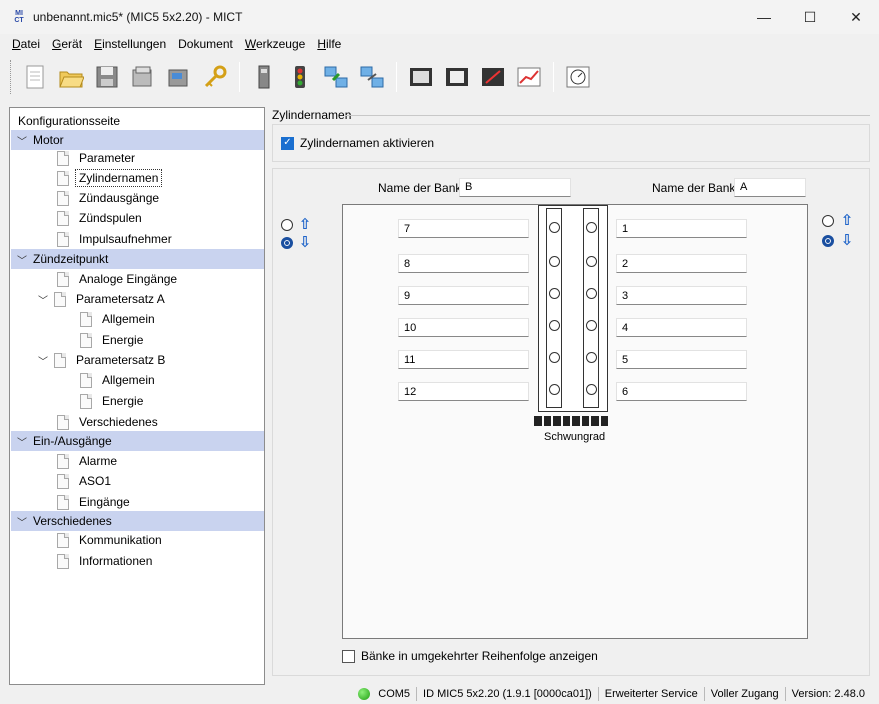 This screenshot has width=879, height=704. What do you see at coordinates (93, 502) in the screenshot?
I see `tree-item-eingaenge: Eingänge` at bounding box center [93, 502].